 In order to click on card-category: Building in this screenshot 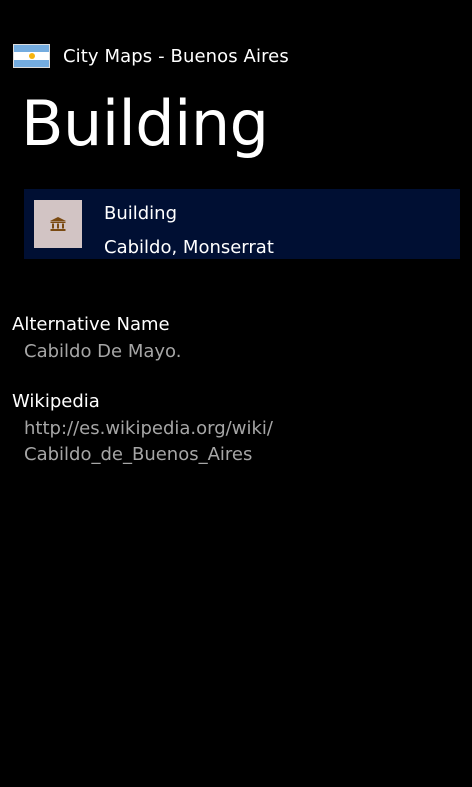, I will do `click(141, 213)`.